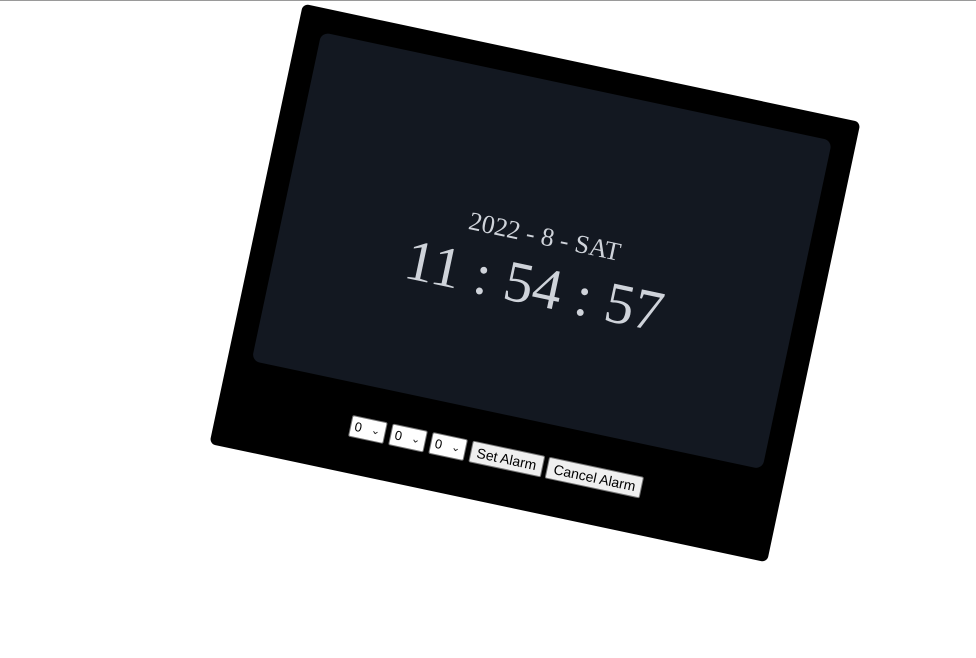 Image resolution: width=976 pixels, height=658 pixels. What do you see at coordinates (506, 459) in the screenshot?
I see `set-alarm-button: Set Alarm` at bounding box center [506, 459].